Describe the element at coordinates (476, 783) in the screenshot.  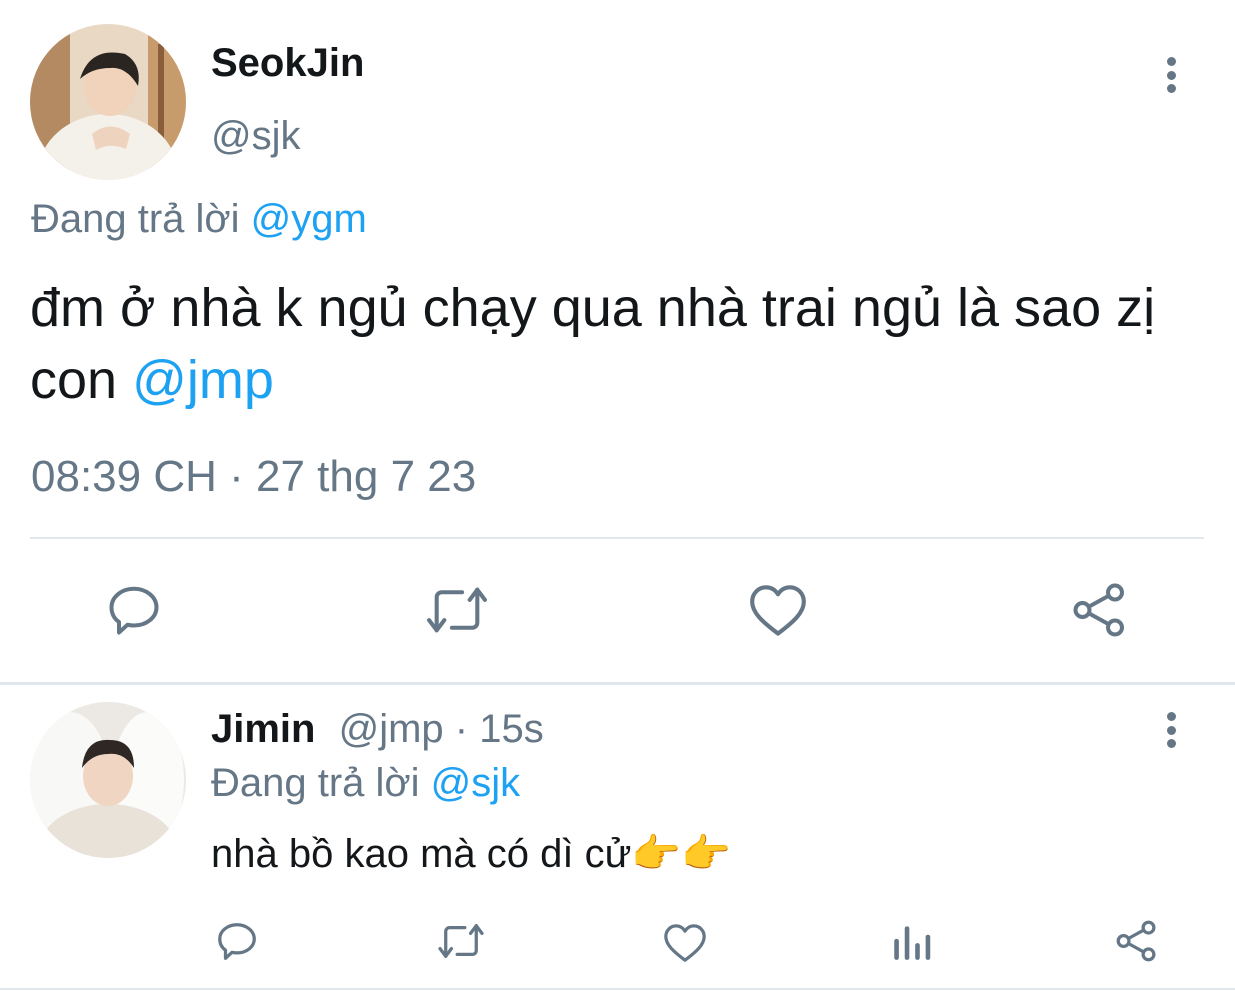
I see `reply-to-mention: @sjk` at that location.